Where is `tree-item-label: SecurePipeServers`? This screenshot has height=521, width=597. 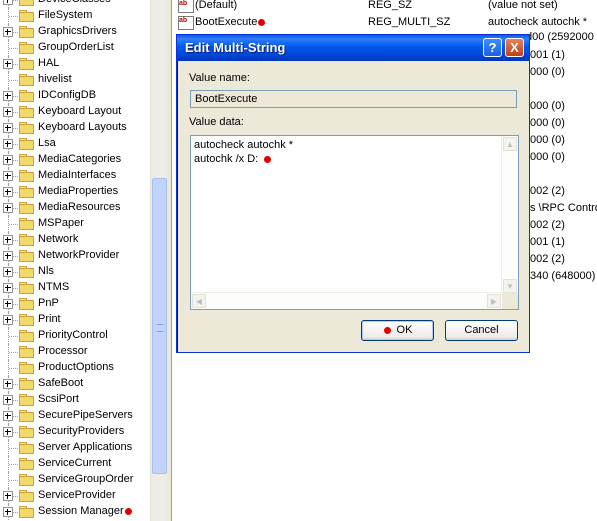 tree-item-label: SecurePipeServers is located at coordinates (85, 415).